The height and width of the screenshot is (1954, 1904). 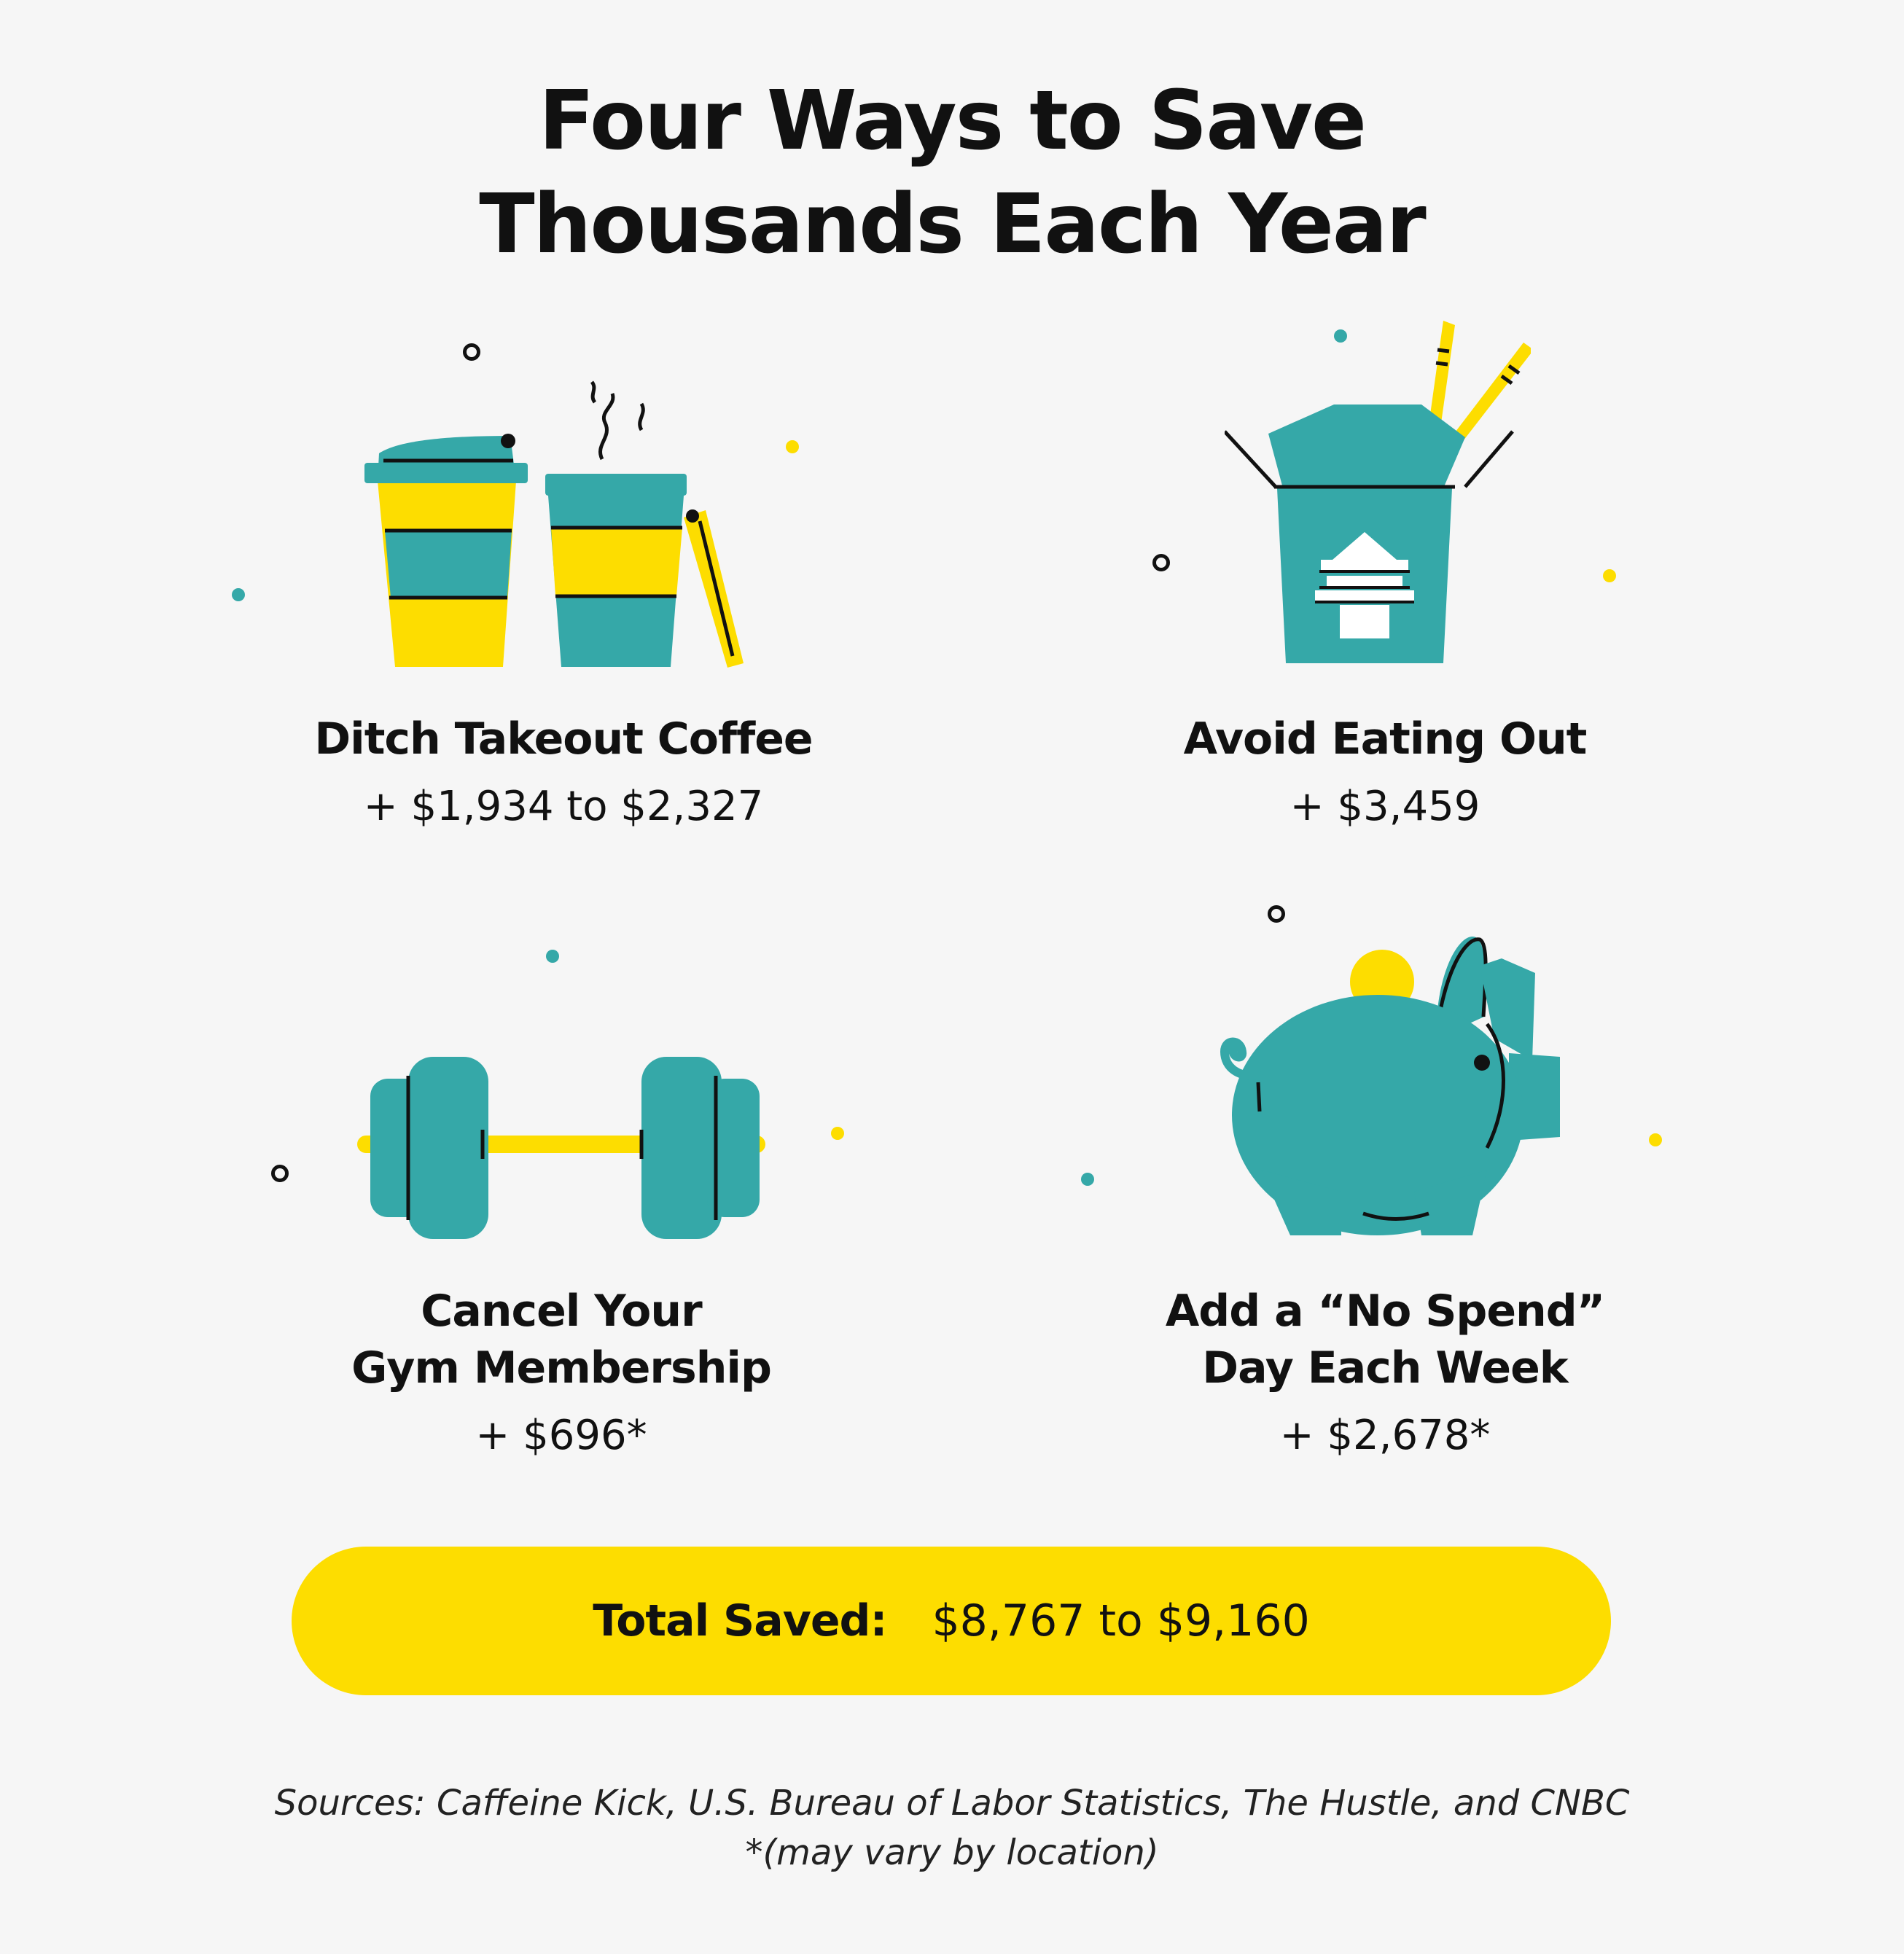 I want to click on total-label: Total Saved:, so click(x=740, y=1620).